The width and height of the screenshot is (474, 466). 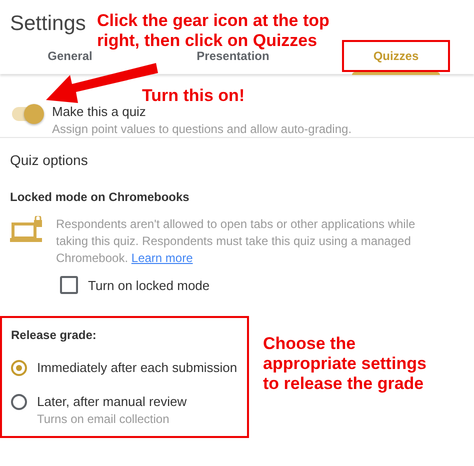 What do you see at coordinates (162, 258) in the screenshot?
I see `learn-more-link: Learn more` at bounding box center [162, 258].